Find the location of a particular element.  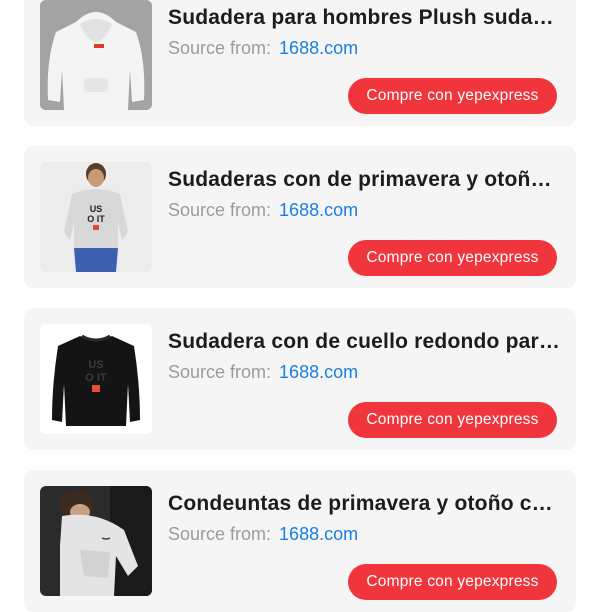

white-hoodie-image is located at coordinates (96, 55).